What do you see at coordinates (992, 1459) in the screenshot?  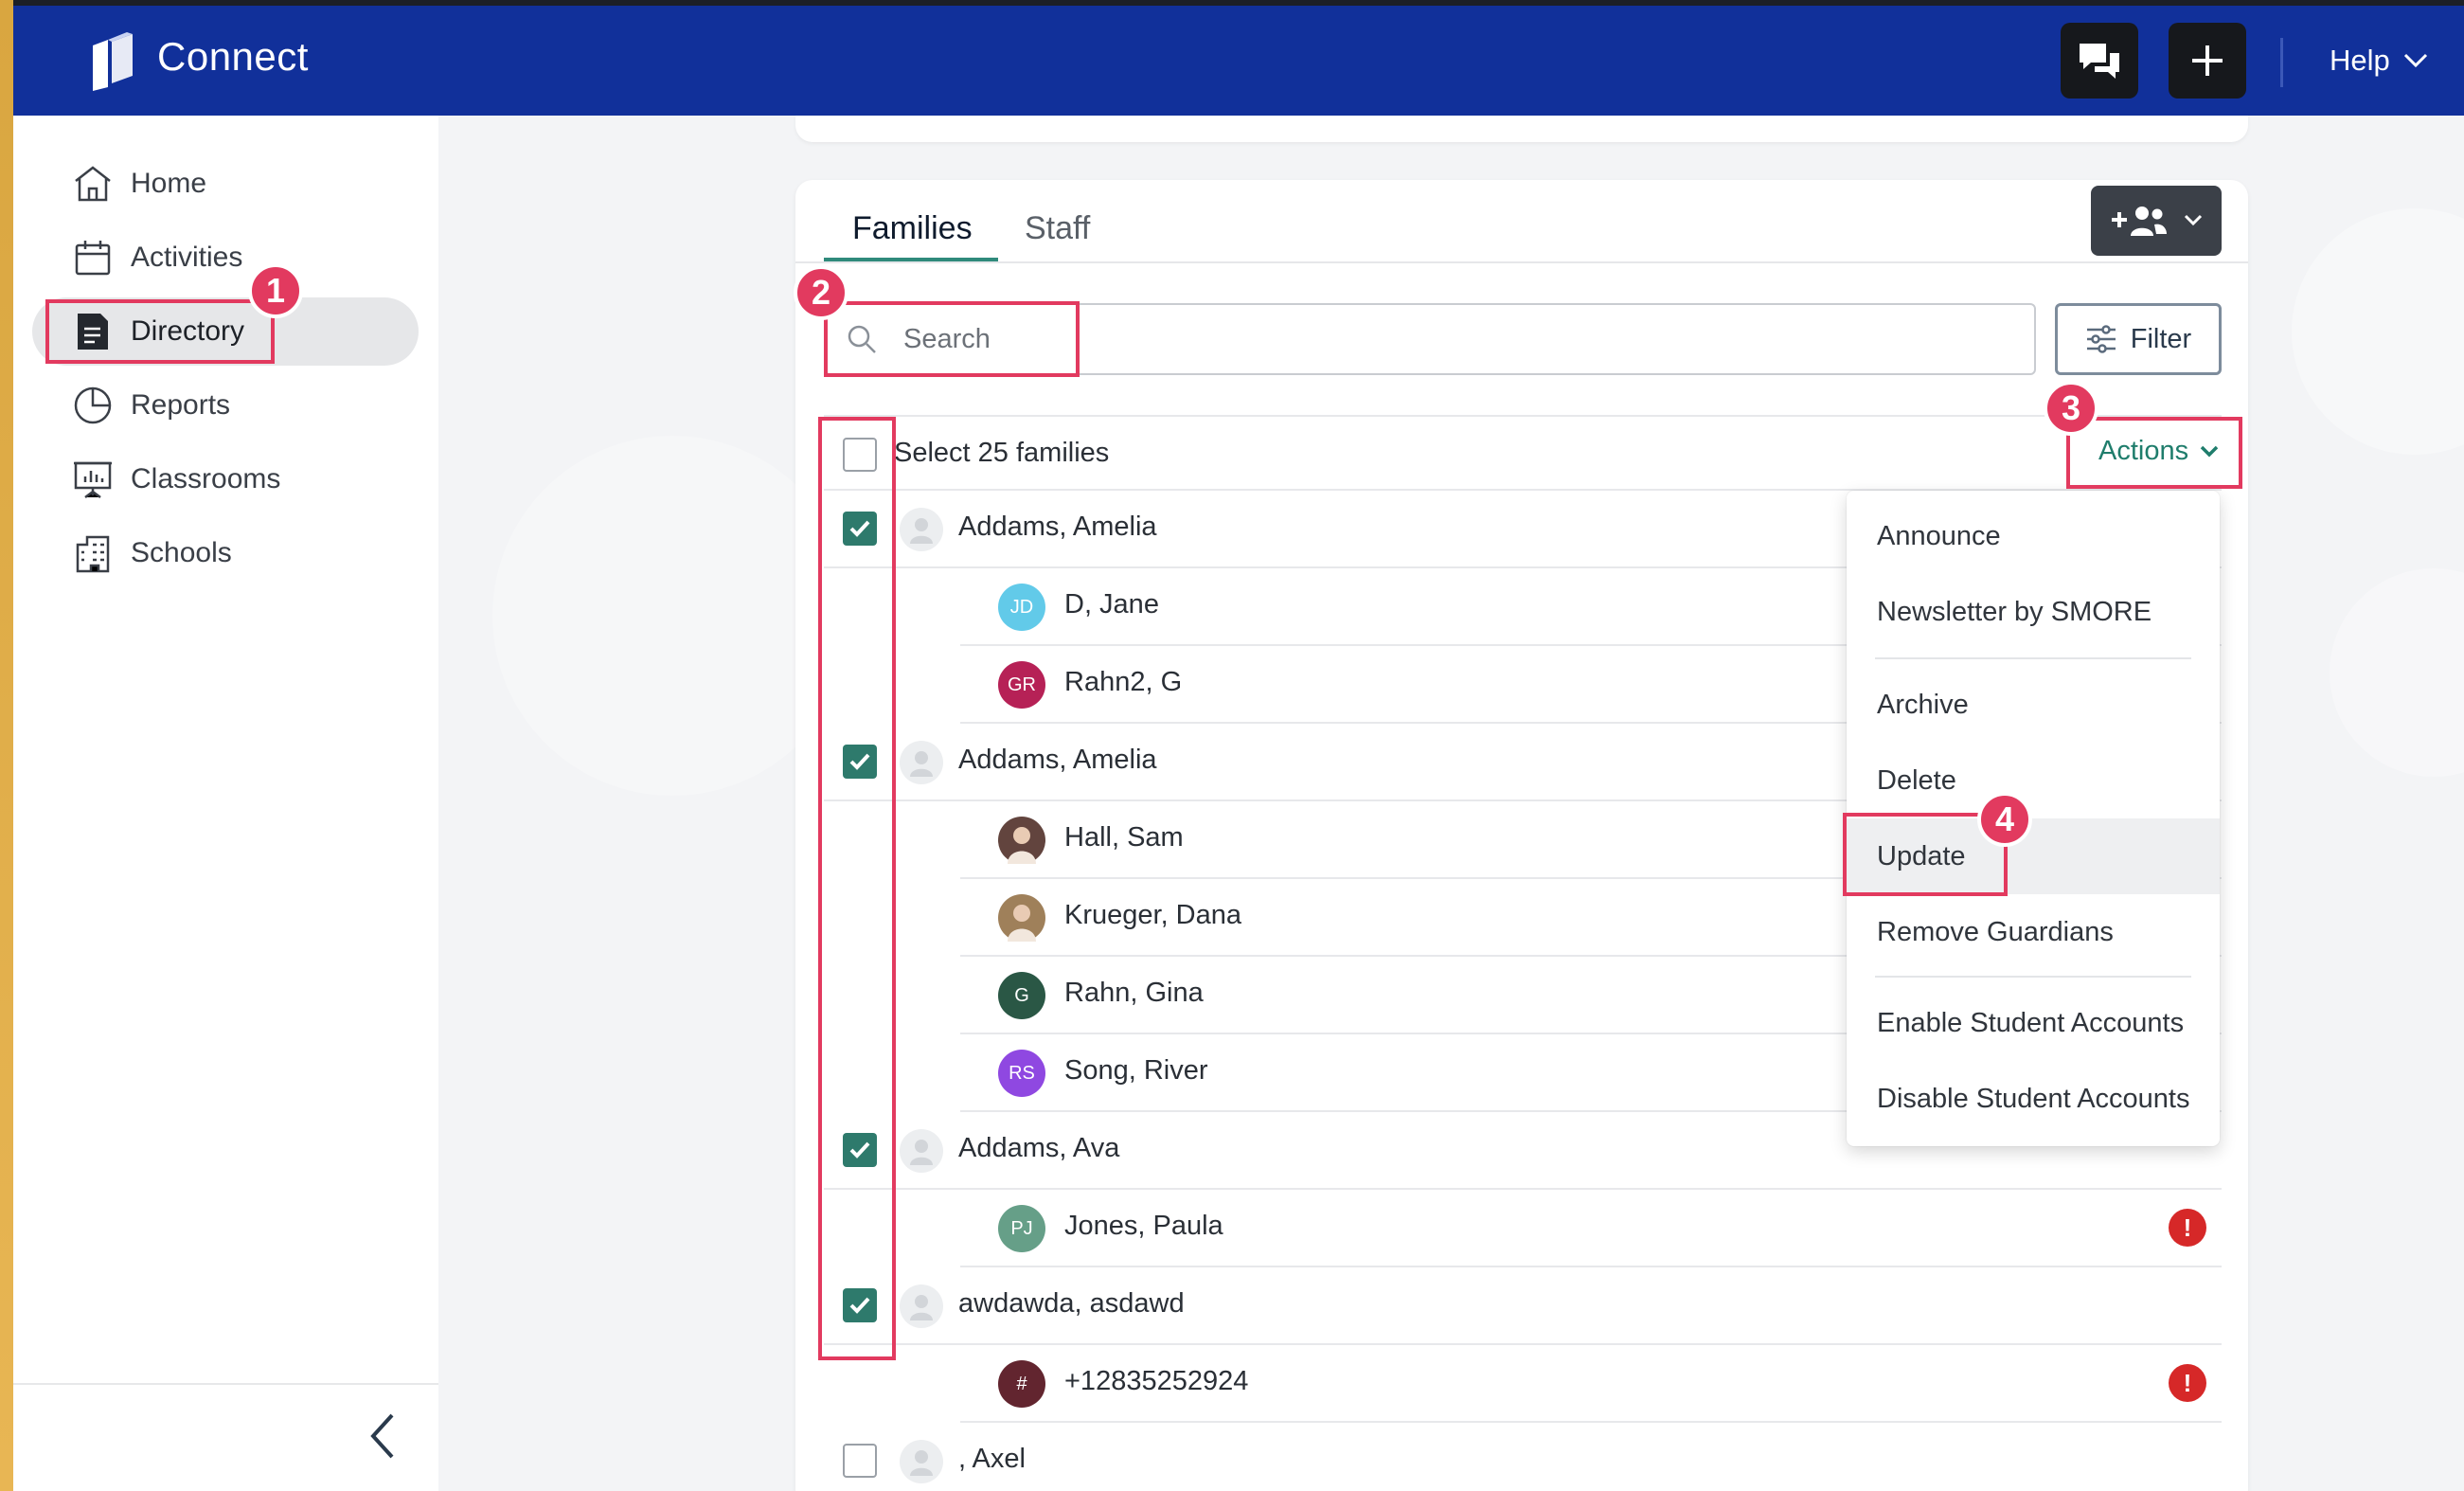 I see `row-name: , Axel` at bounding box center [992, 1459].